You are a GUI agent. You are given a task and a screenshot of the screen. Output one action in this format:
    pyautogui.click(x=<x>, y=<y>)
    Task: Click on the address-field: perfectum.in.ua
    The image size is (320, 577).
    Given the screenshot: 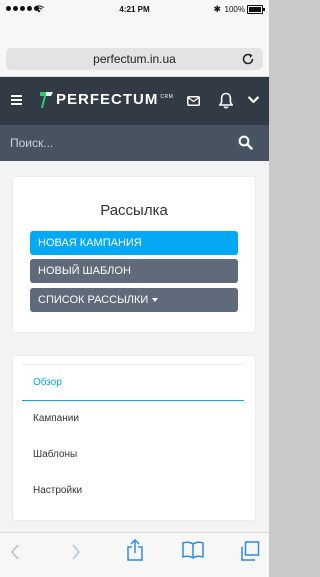 What is the action you would take?
    pyautogui.click(x=134, y=59)
    